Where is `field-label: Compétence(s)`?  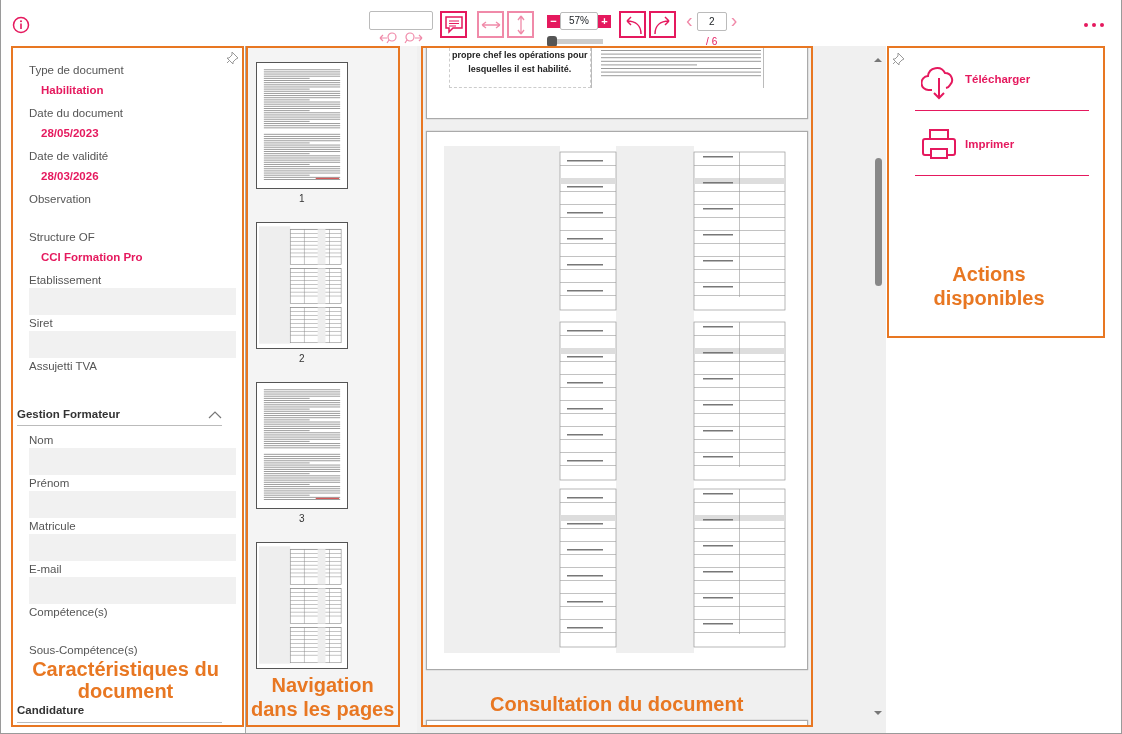 field-label: Compétence(s) is located at coordinates (69, 613).